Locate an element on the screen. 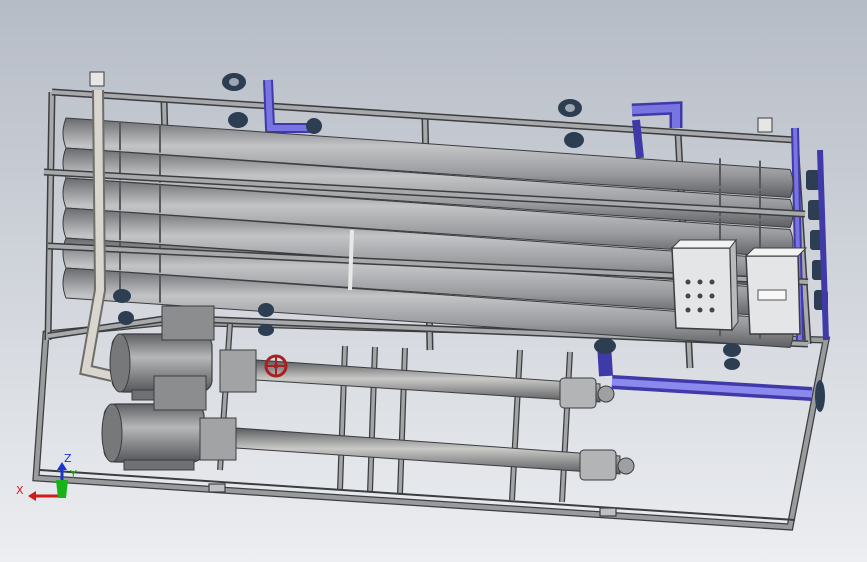 The width and height of the screenshot is (867, 562). control-panel-left is located at coordinates (702, 289).